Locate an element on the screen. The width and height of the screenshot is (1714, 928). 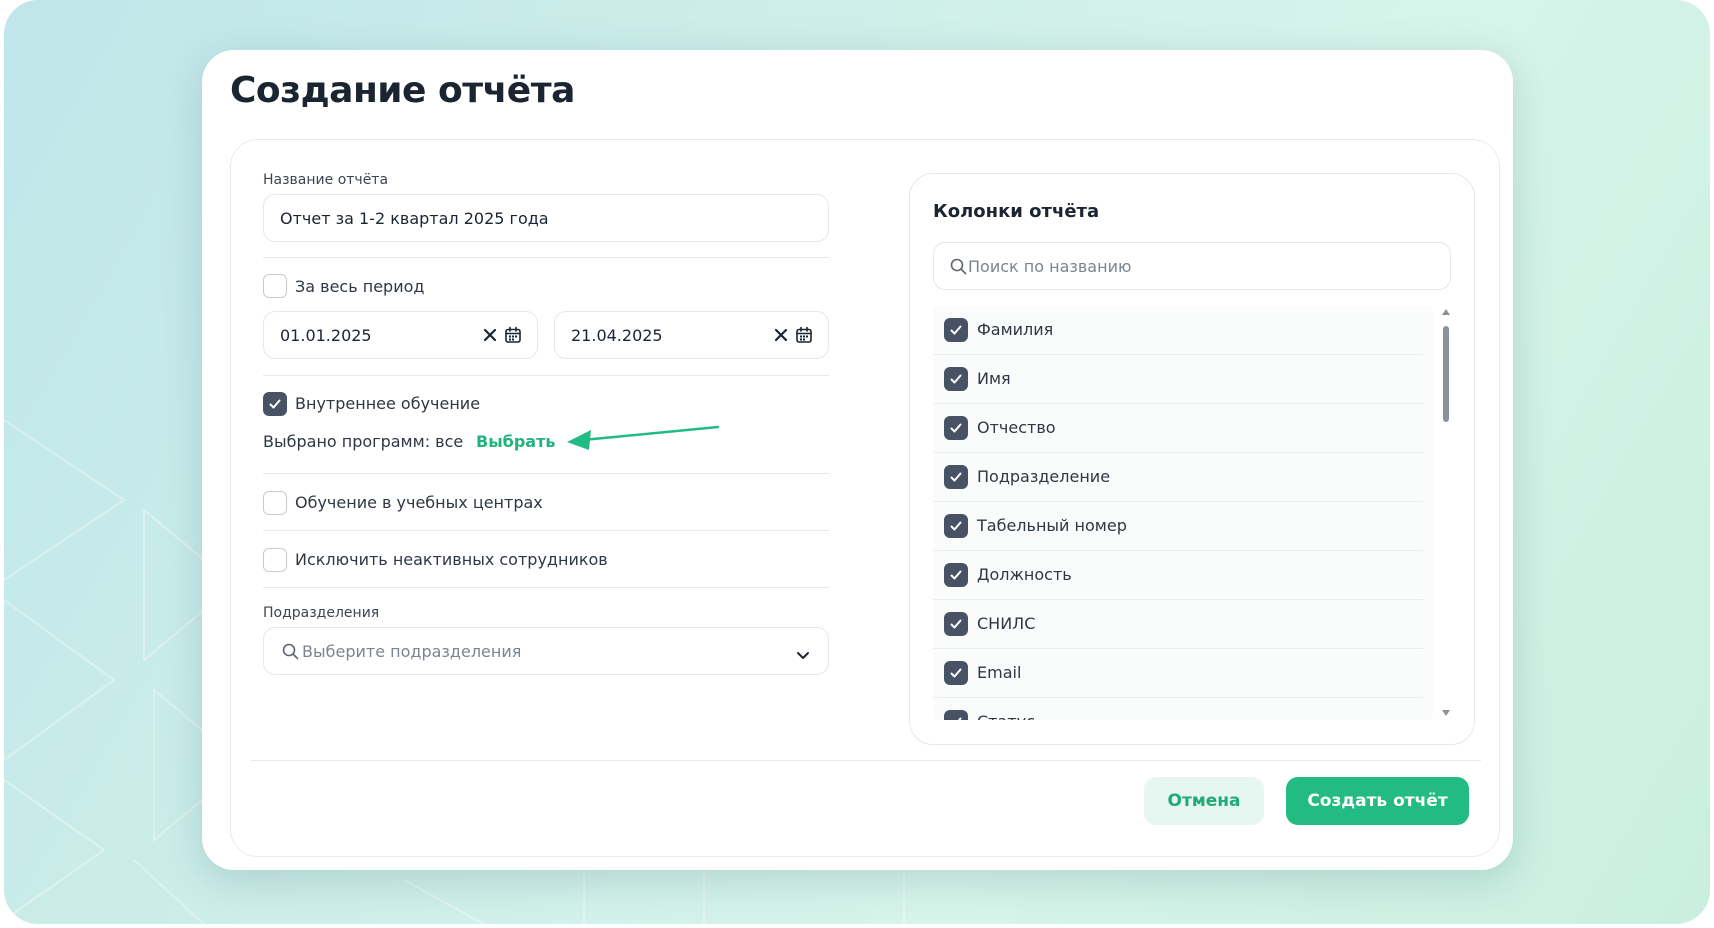
training-centers-checkbox is located at coordinates (275, 503).